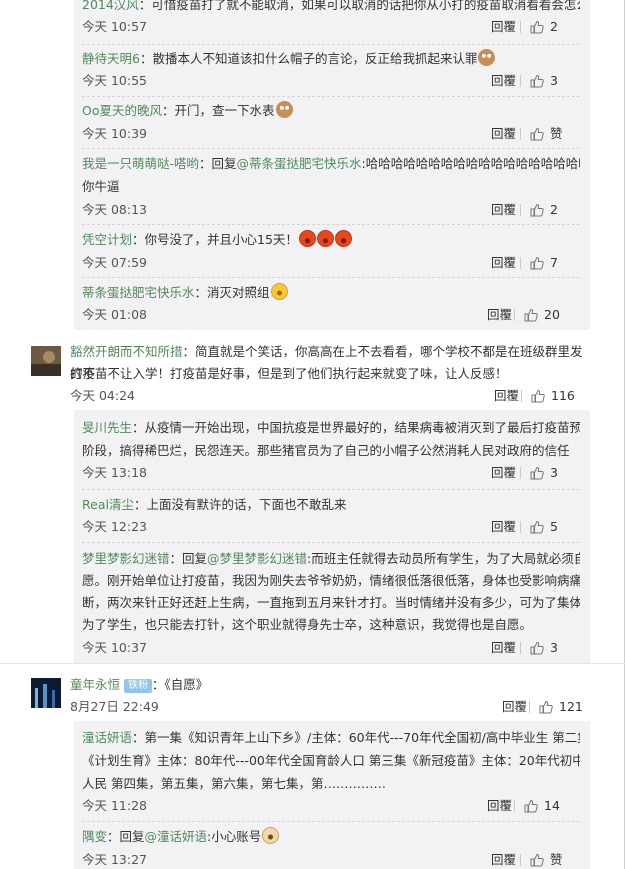 This screenshot has height=869, width=625. What do you see at coordinates (299, 163) in the screenshot?
I see `mention-link: @蒂条蛋挞肥宅快乐水` at bounding box center [299, 163].